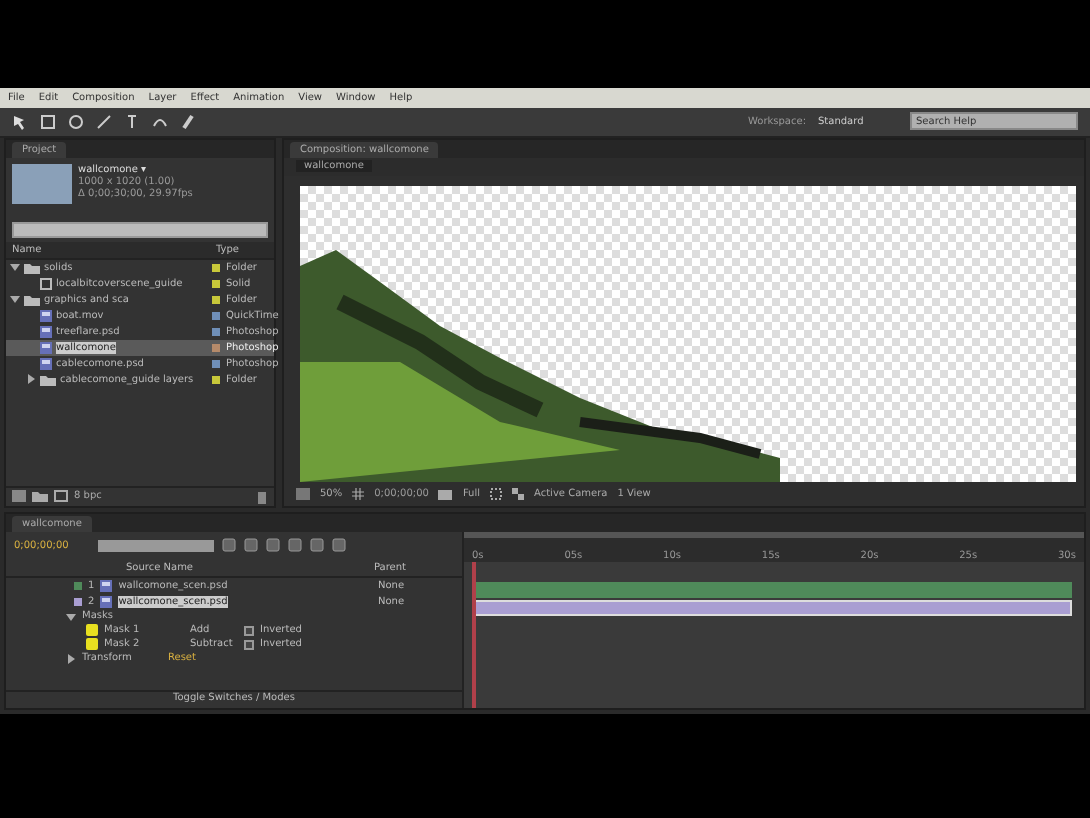  What do you see at coordinates (20, 121) in the screenshot?
I see `pointer-icon` at bounding box center [20, 121].